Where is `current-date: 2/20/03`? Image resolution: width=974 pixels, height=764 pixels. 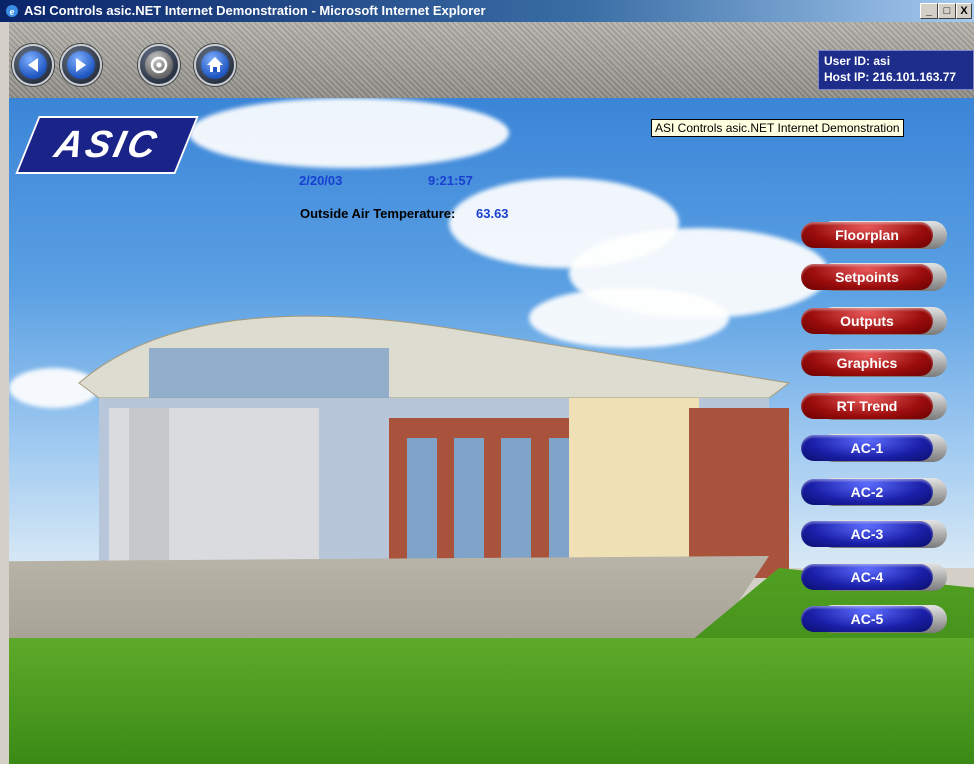
current-date: 2/20/03 is located at coordinates (321, 180).